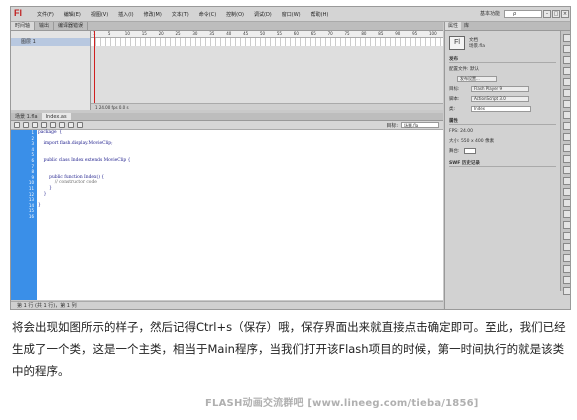  What do you see at coordinates (466, 26) in the screenshot?
I see `panel-tab-1: 库` at bounding box center [466, 26].